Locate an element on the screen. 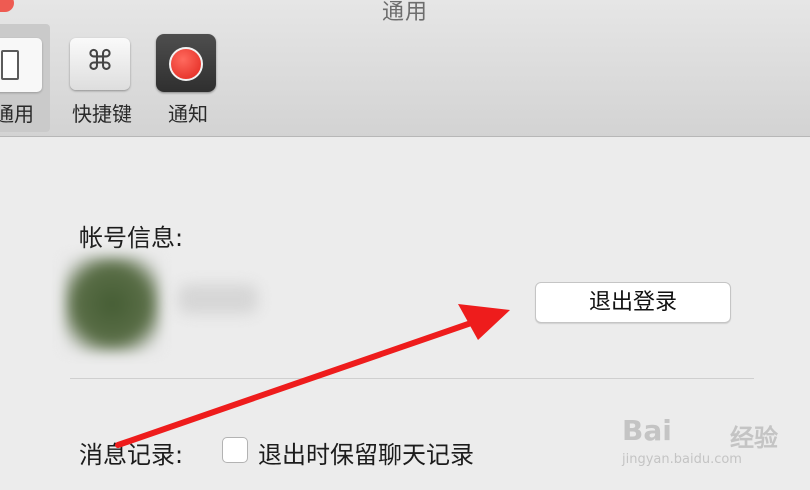  annotation-arrow is located at coordinates (312, 376).